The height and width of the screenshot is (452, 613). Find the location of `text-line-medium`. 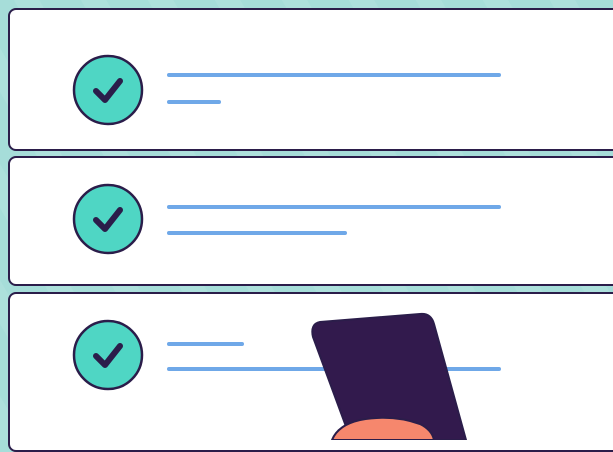

text-line-medium is located at coordinates (257, 233).